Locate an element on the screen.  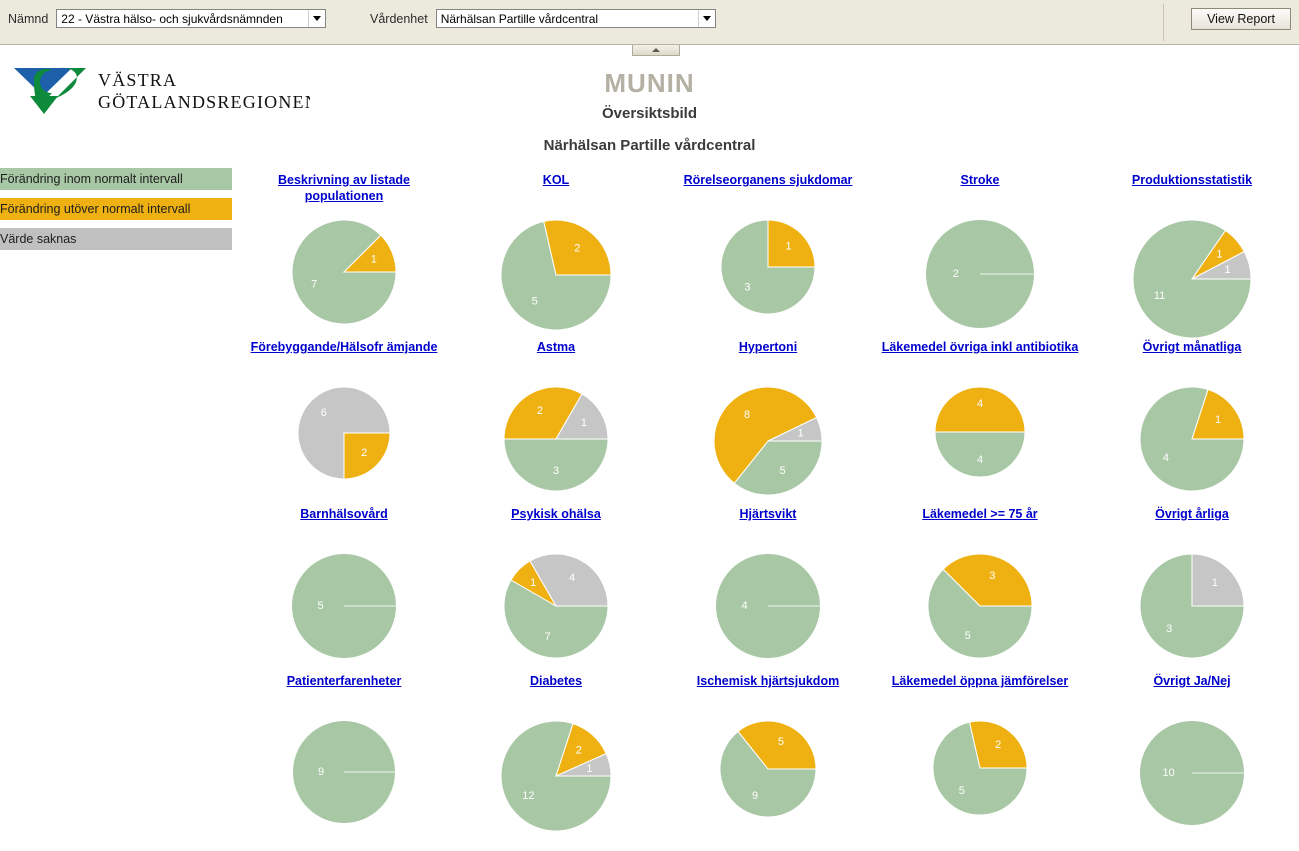
chart-cell: Diabetes 12 2 1 is located at coordinates (556, 756).